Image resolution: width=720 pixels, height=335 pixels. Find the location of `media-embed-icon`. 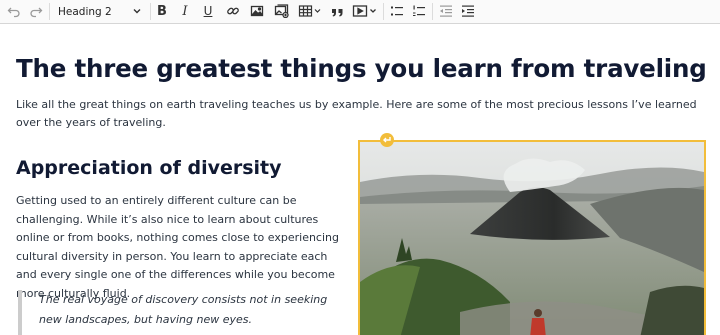

media-embed-icon is located at coordinates (365, 11).